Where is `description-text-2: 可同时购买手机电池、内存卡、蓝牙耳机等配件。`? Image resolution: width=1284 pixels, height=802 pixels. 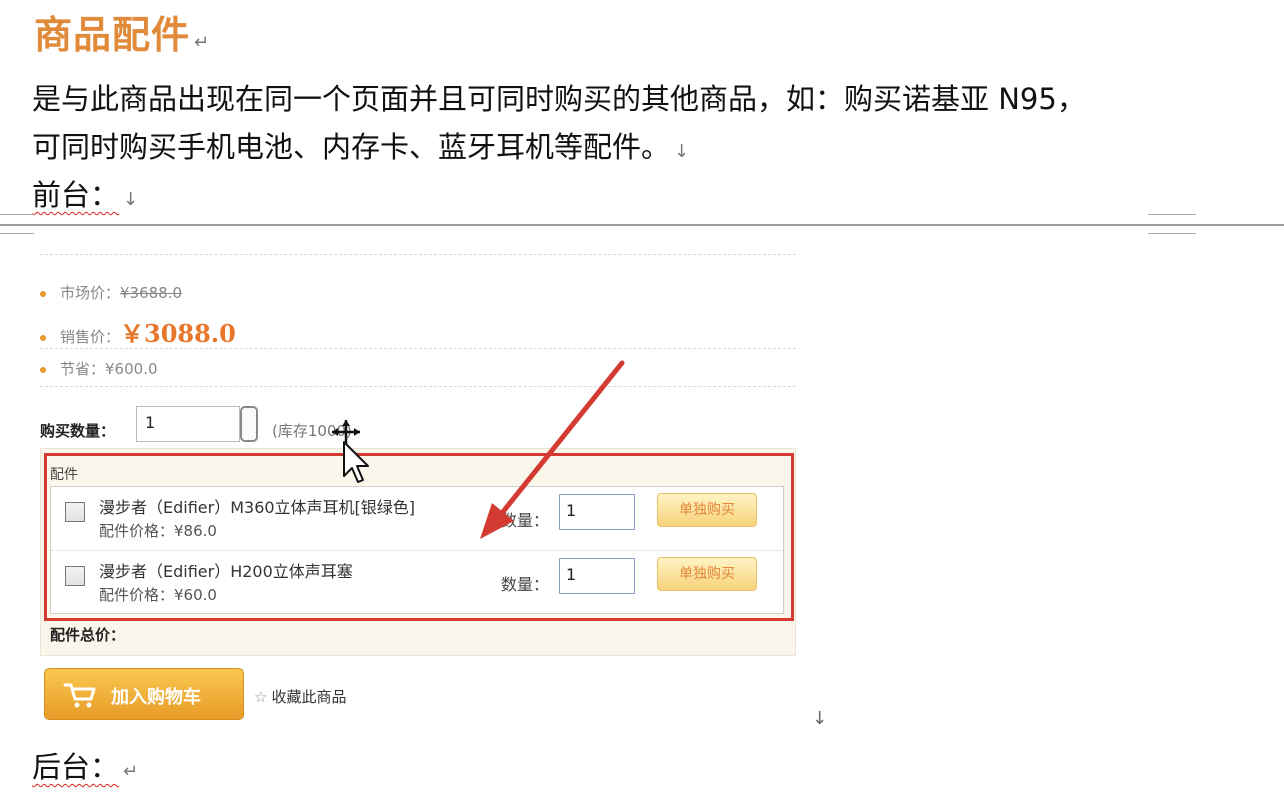
description-text-2: 可同时购买手机电池、内存卡、蓝牙耳机等配件。 is located at coordinates (351, 147).